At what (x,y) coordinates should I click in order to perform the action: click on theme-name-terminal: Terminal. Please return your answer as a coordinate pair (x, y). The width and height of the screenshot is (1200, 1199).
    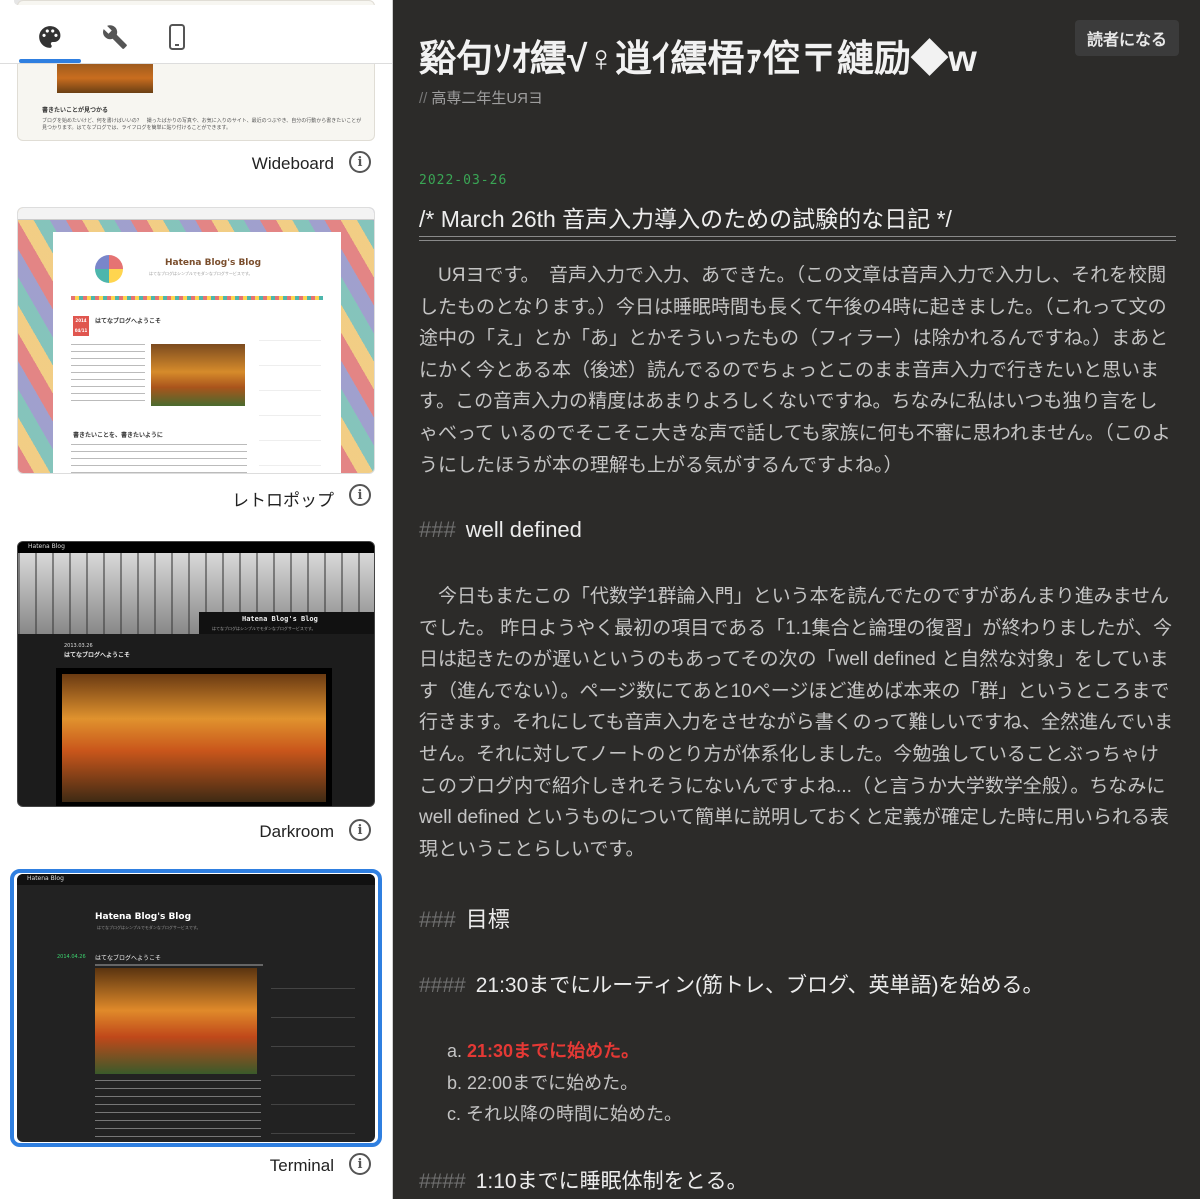
    Looking at the image, I should click on (302, 1166).